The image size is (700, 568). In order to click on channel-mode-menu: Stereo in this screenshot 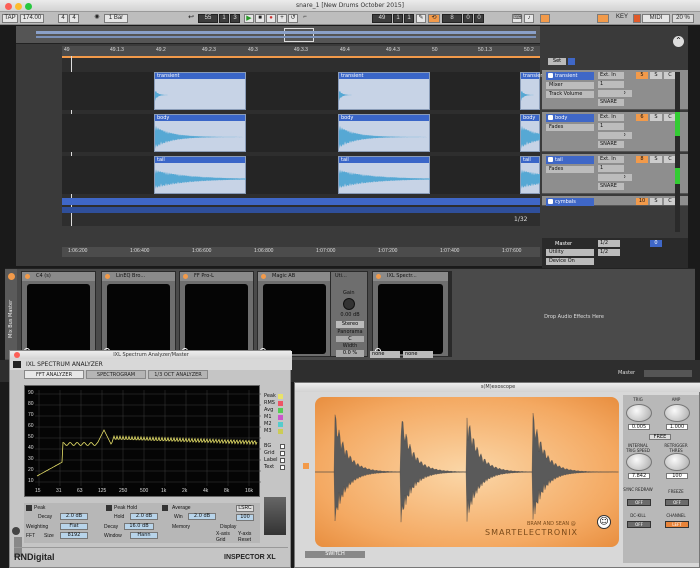, I will do `click(350, 324)`.